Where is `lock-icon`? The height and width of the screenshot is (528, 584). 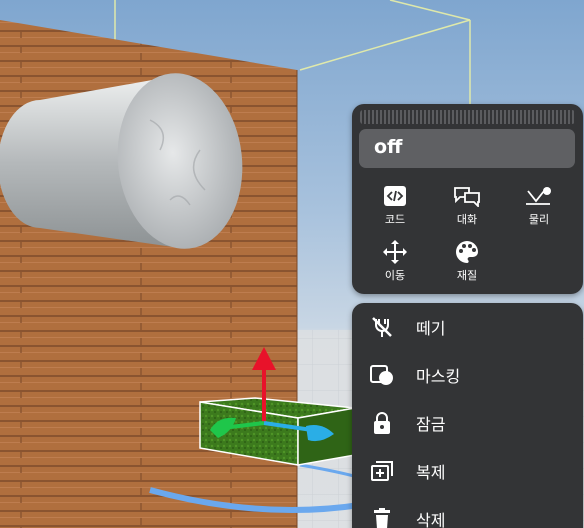 lock-icon is located at coordinates (382, 423).